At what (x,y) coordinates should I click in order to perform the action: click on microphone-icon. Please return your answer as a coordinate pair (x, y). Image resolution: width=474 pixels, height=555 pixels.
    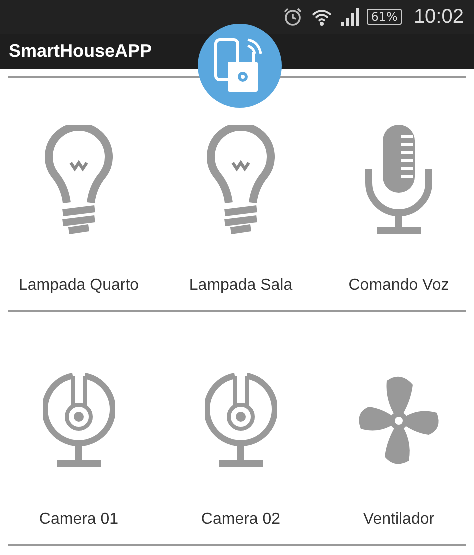
    Looking at the image, I should click on (399, 180).